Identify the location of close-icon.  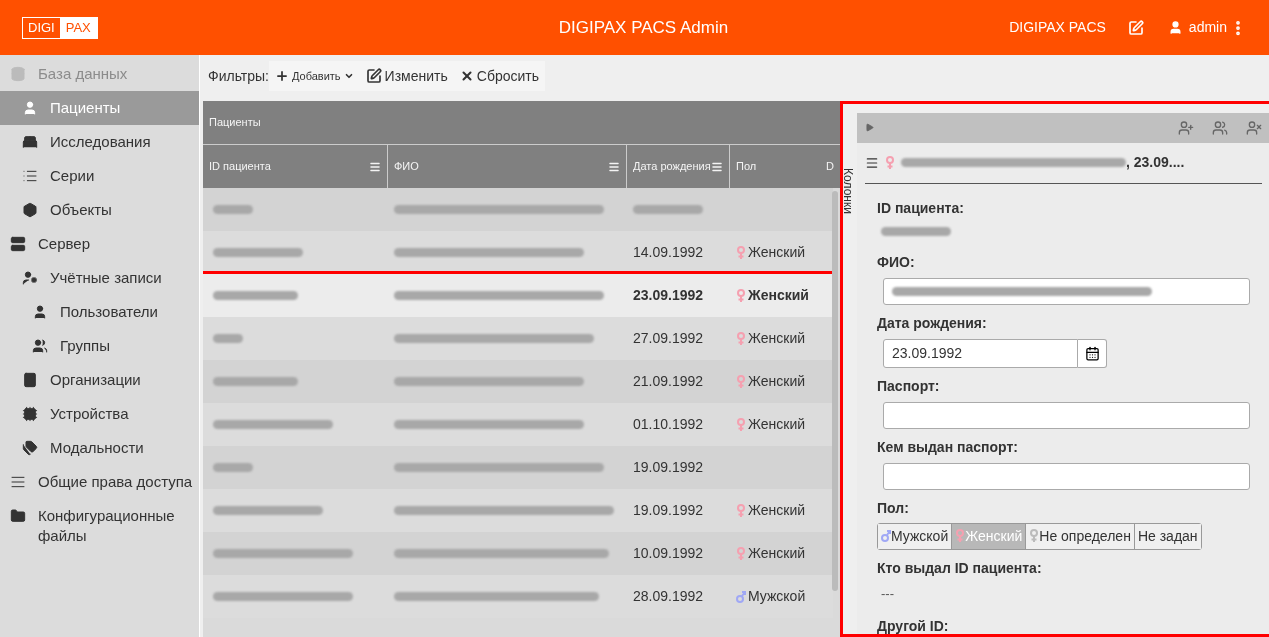
(466, 76).